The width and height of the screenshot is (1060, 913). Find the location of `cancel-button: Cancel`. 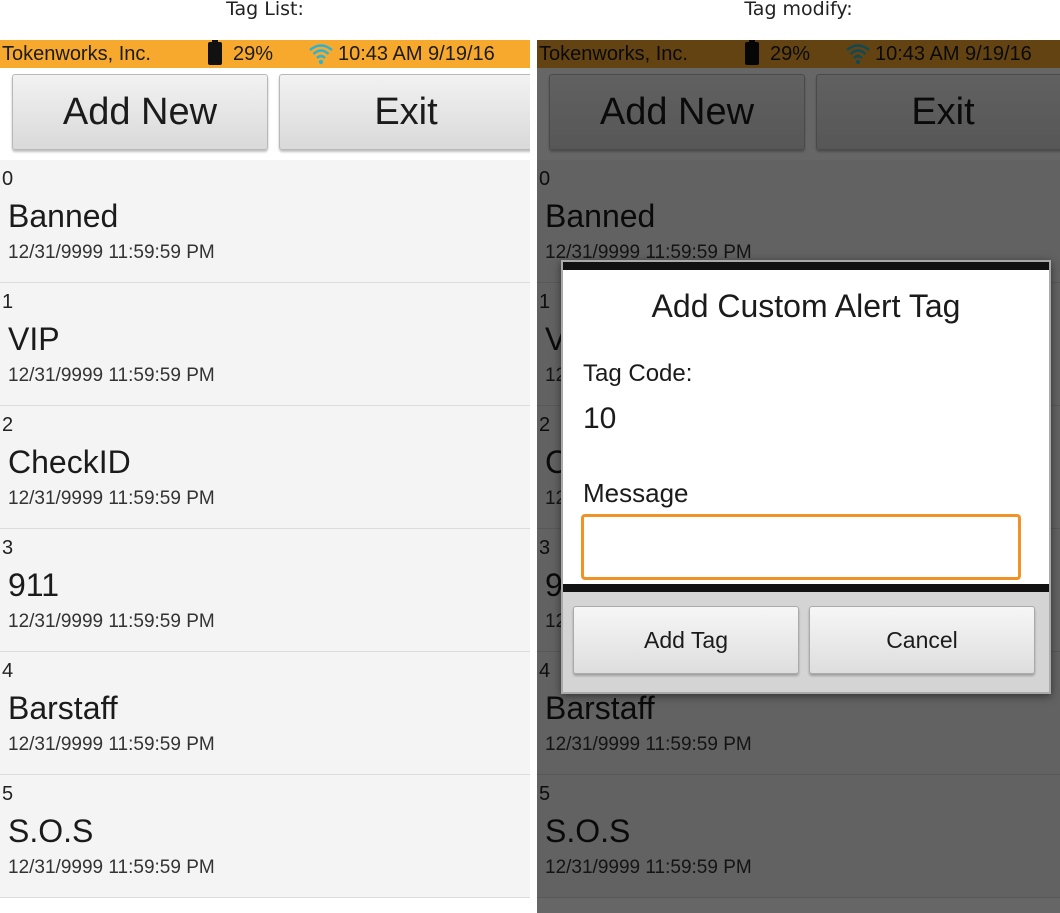

cancel-button: Cancel is located at coordinates (922, 640).